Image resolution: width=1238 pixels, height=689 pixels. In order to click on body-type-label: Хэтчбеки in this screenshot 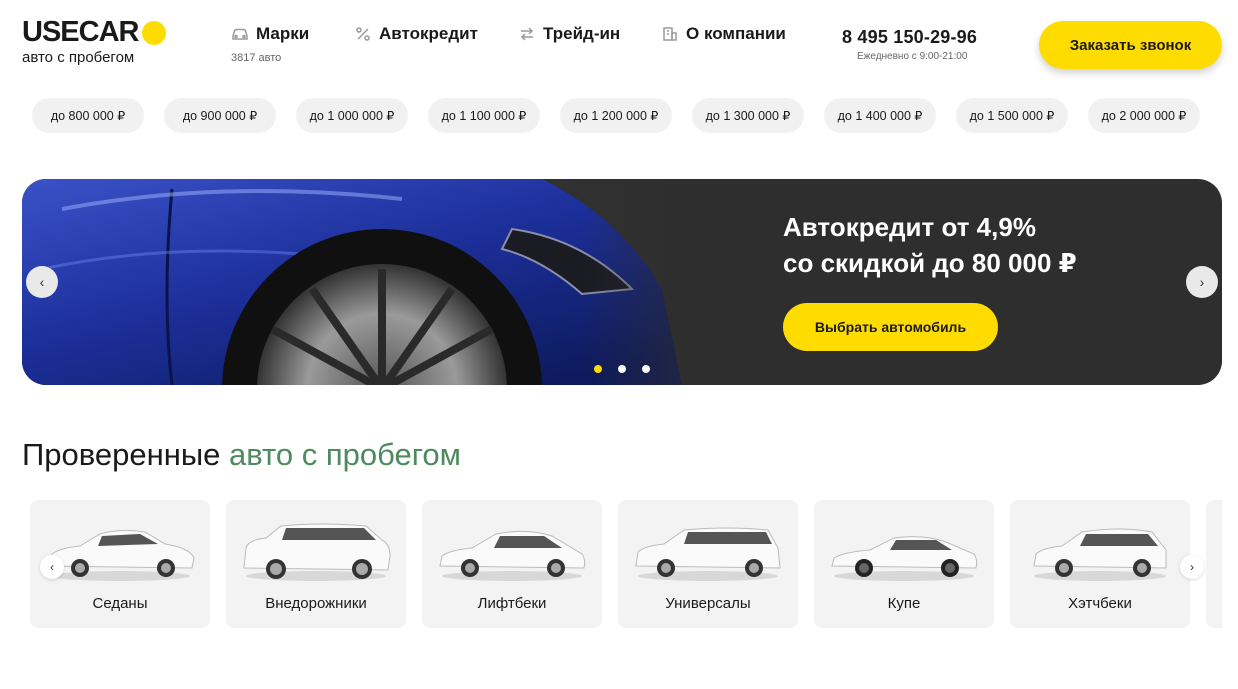, I will do `click(1100, 603)`.